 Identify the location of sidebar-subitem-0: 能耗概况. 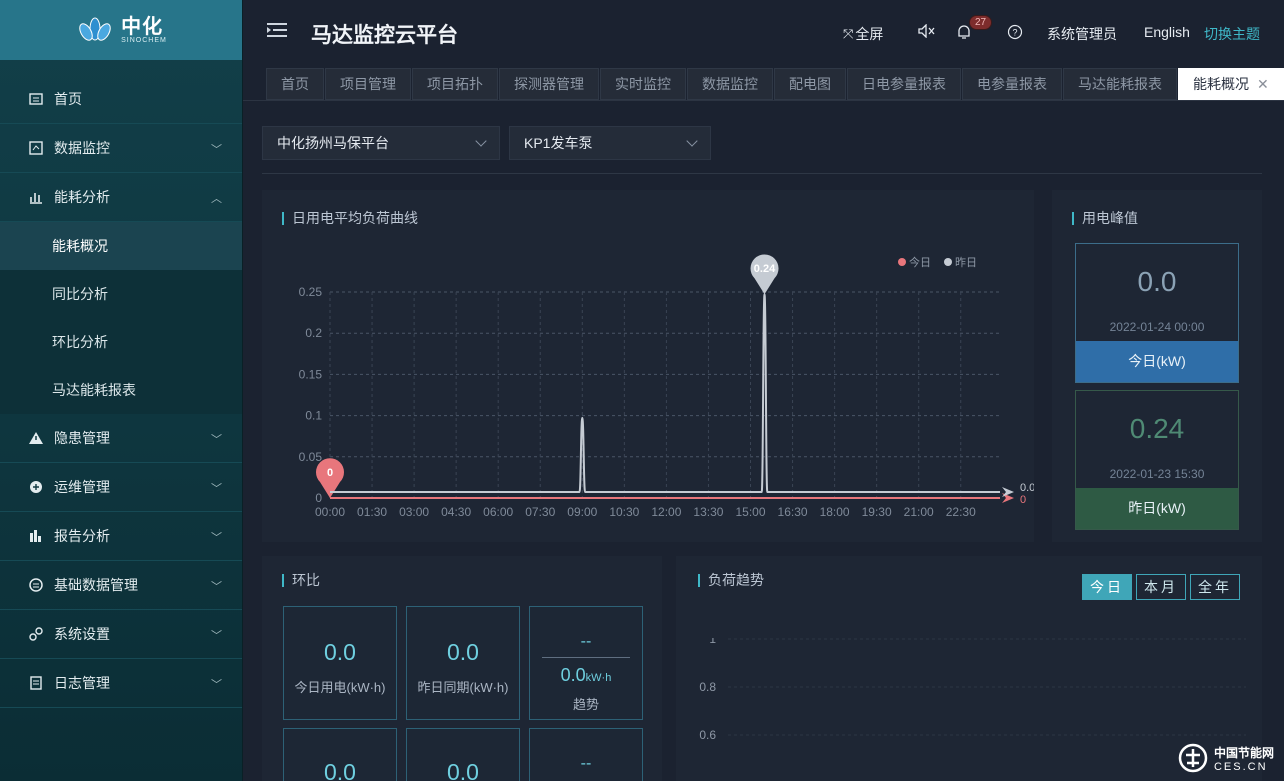
(121, 246).